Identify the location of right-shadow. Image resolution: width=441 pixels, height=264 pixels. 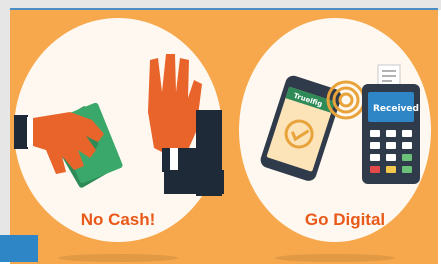
(335, 258).